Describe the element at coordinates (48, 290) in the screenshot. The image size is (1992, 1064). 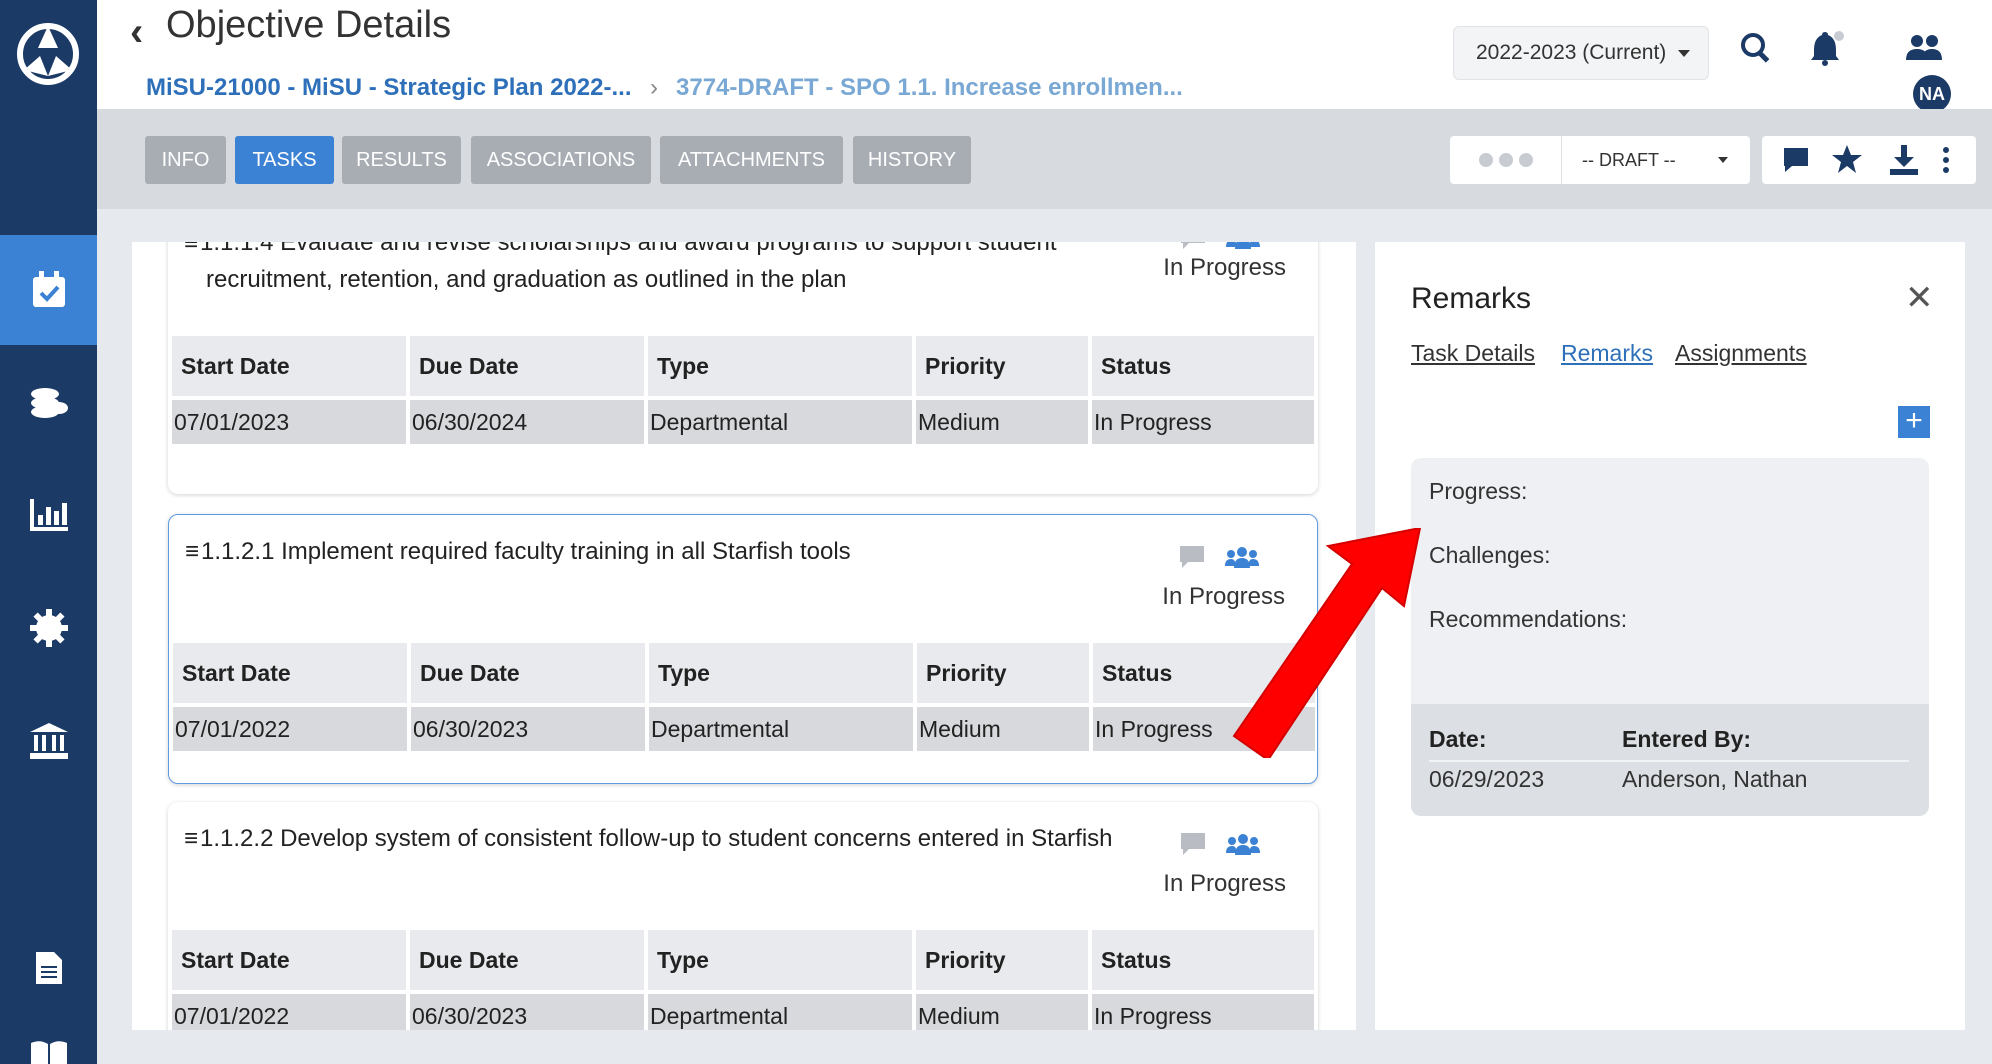
I see `nav-tasks-calendar-icon` at that location.